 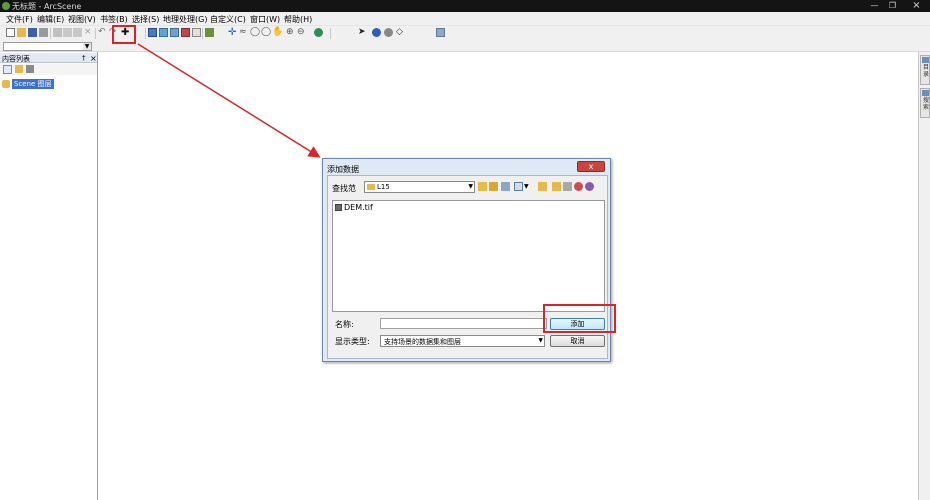 I want to click on look-in-value: L15, so click(x=383, y=187).